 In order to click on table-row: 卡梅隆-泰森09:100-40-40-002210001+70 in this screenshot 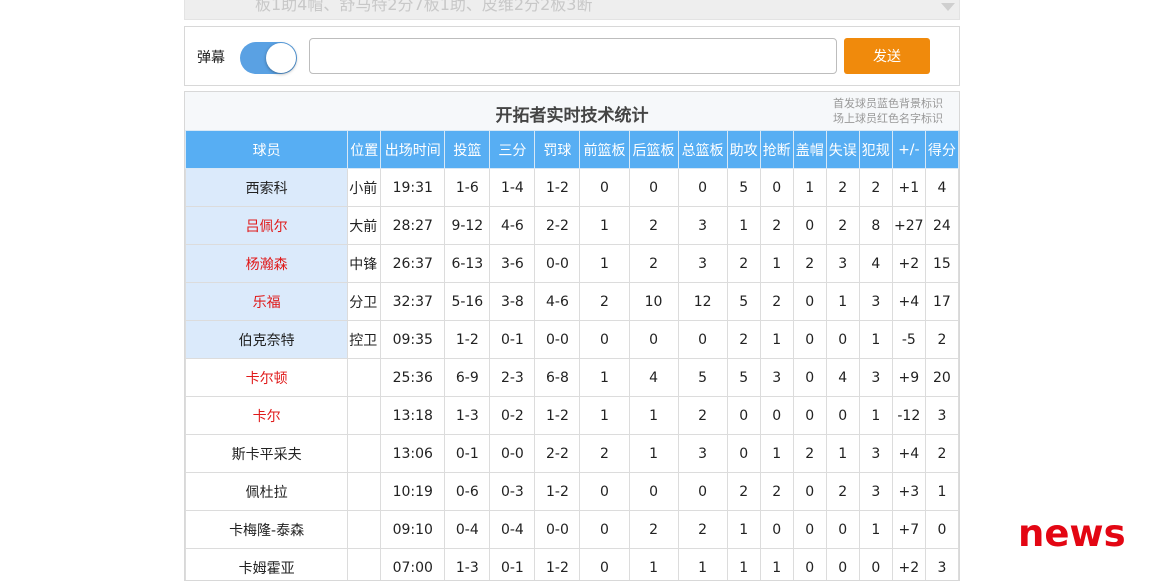, I will do `click(572, 530)`.